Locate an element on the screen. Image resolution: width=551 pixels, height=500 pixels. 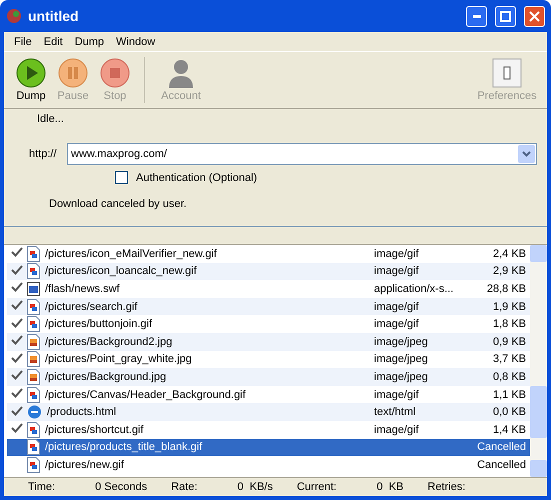
file-size: 1,4 KB is located at coordinates (509, 430).